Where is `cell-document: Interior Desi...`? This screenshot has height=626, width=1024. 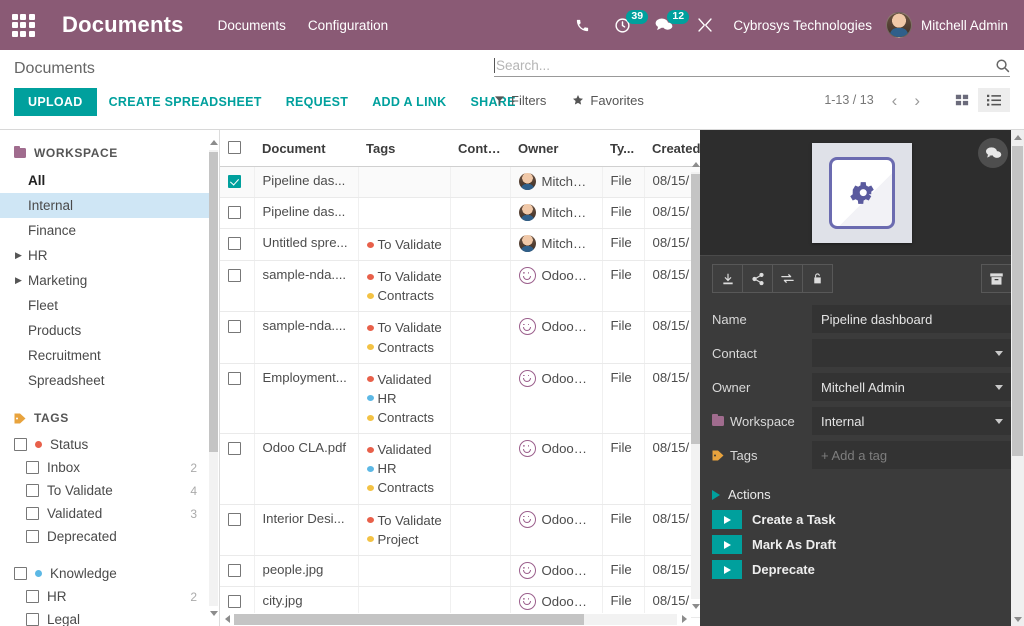
cell-document: Interior Desi... is located at coordinates (306, 530).